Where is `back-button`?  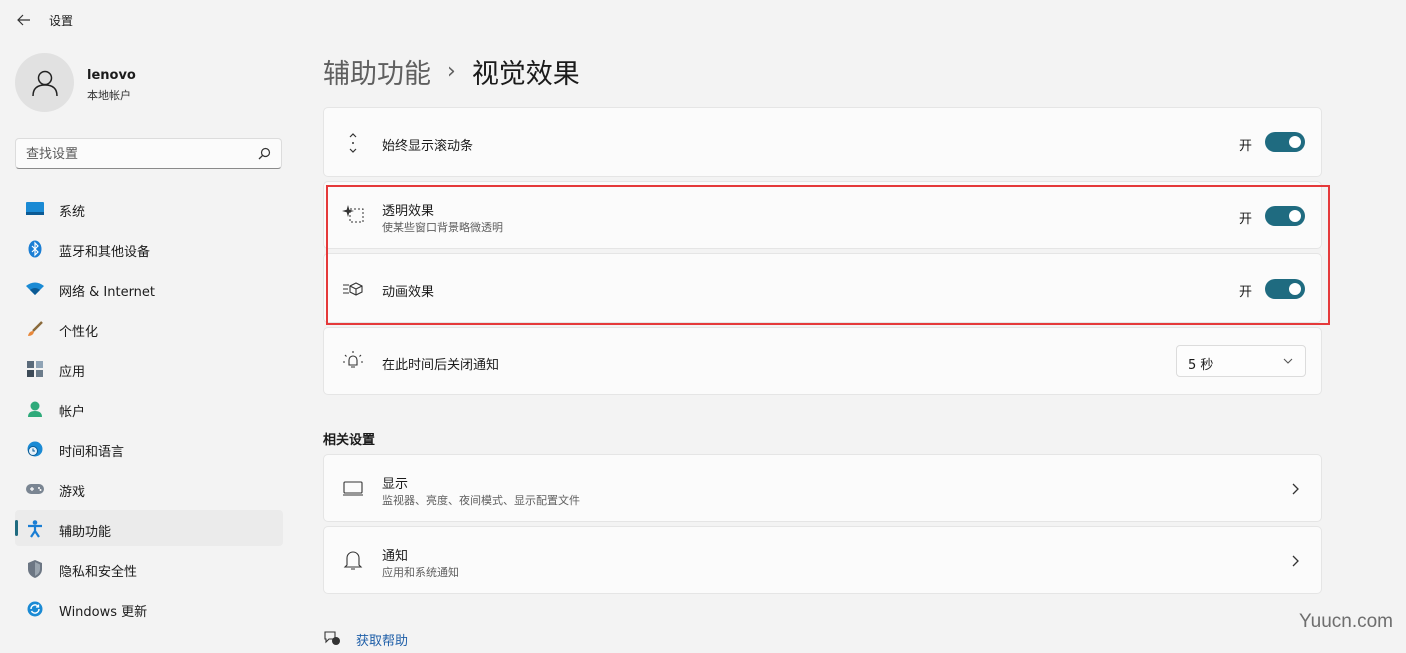 back-button is located at coordinates (24, 20).